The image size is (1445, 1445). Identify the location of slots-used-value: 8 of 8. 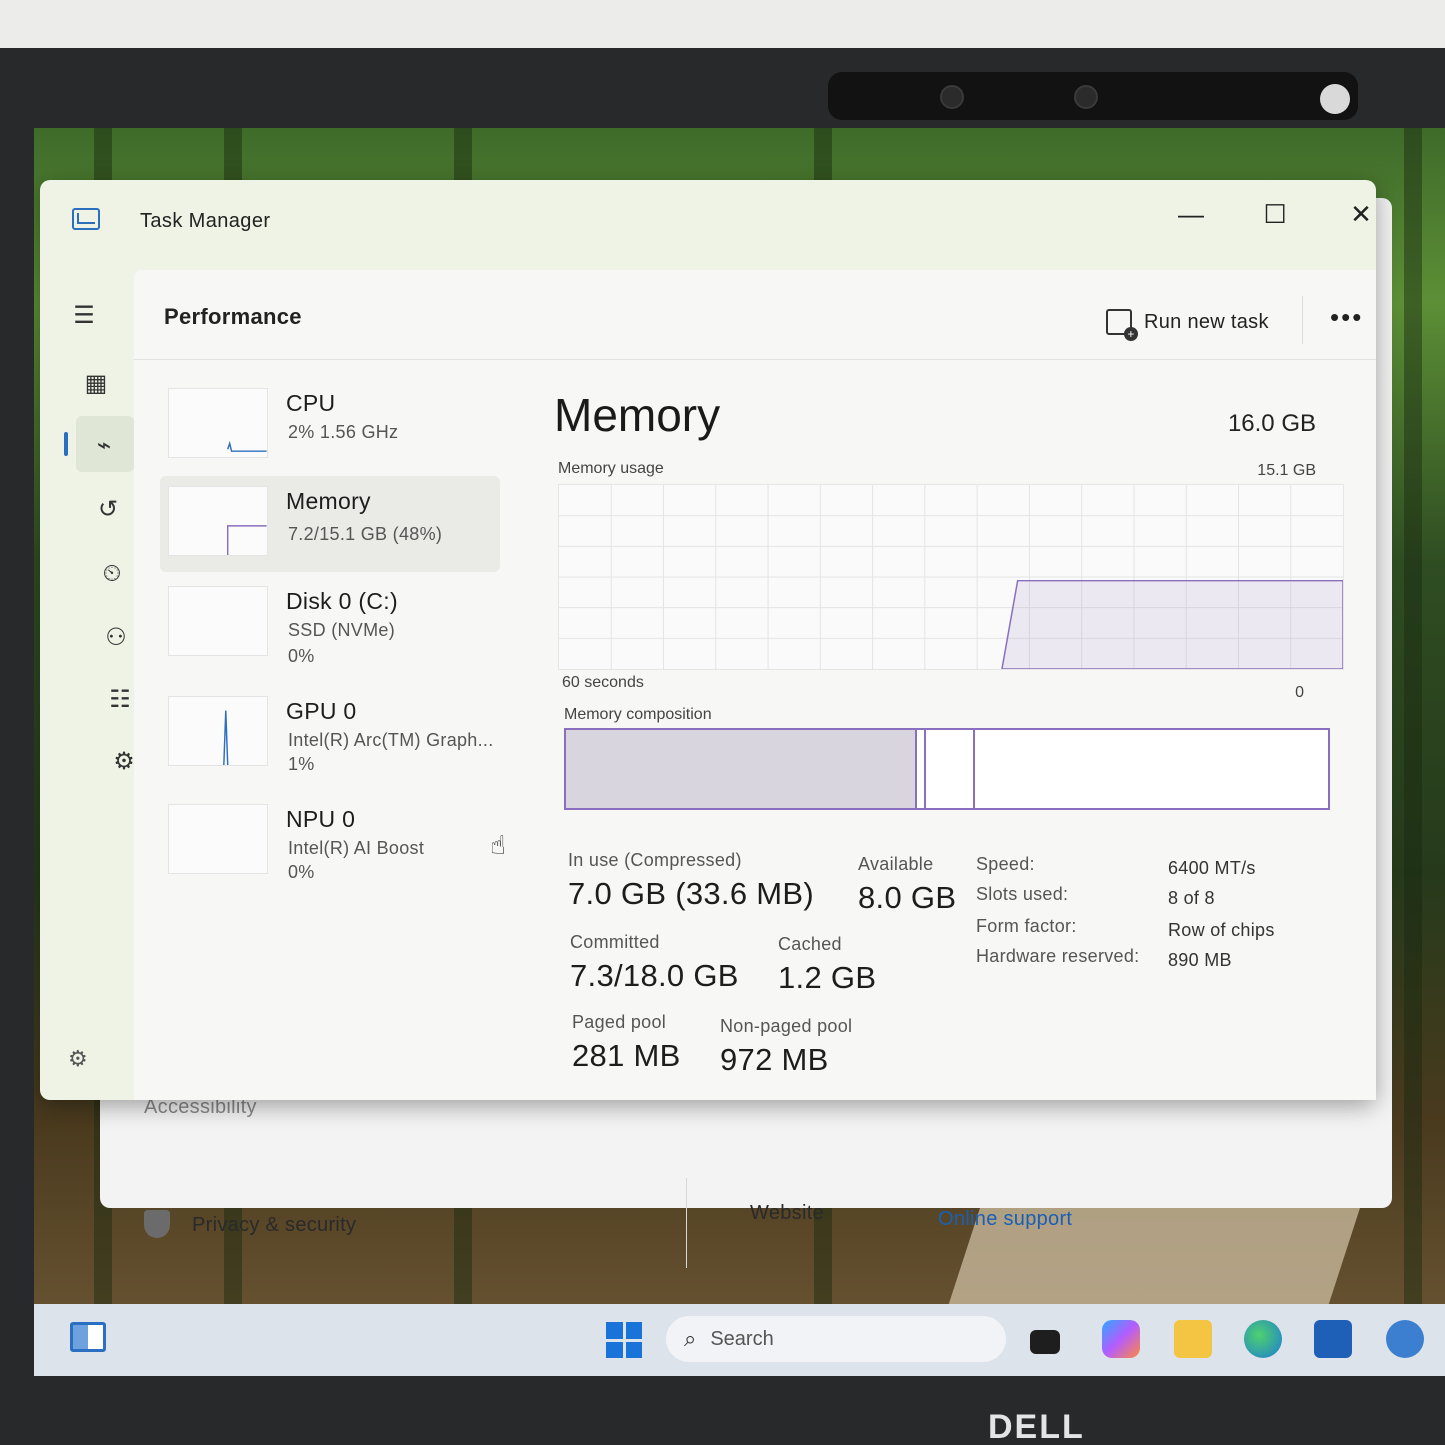
(1191, 898).